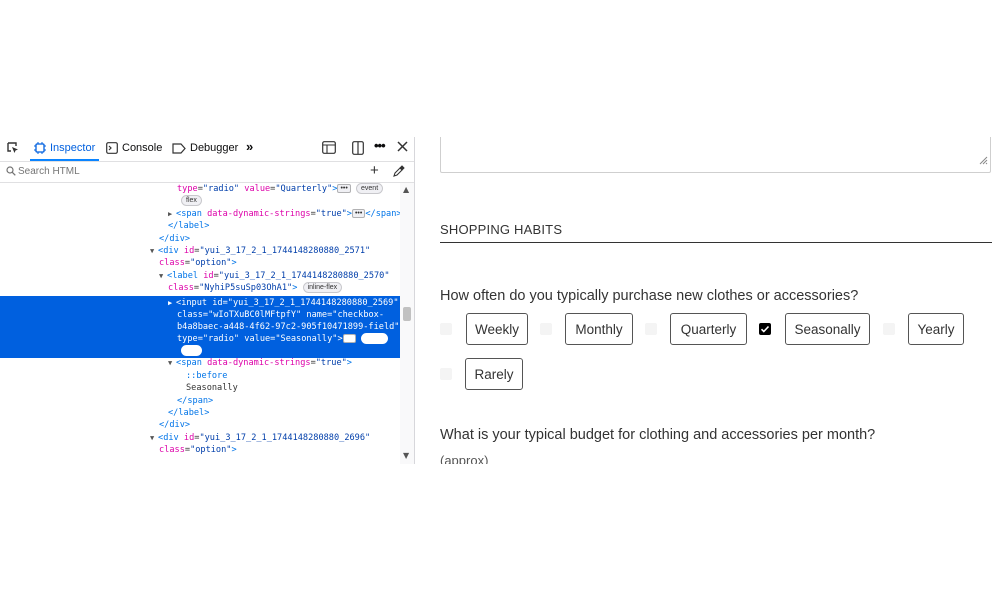  Describe the element at coordinates (284, 288) in the screenshot. I see `tree-row: class="NyhiP5suSp03OhA1"> inline-flex` at that location.